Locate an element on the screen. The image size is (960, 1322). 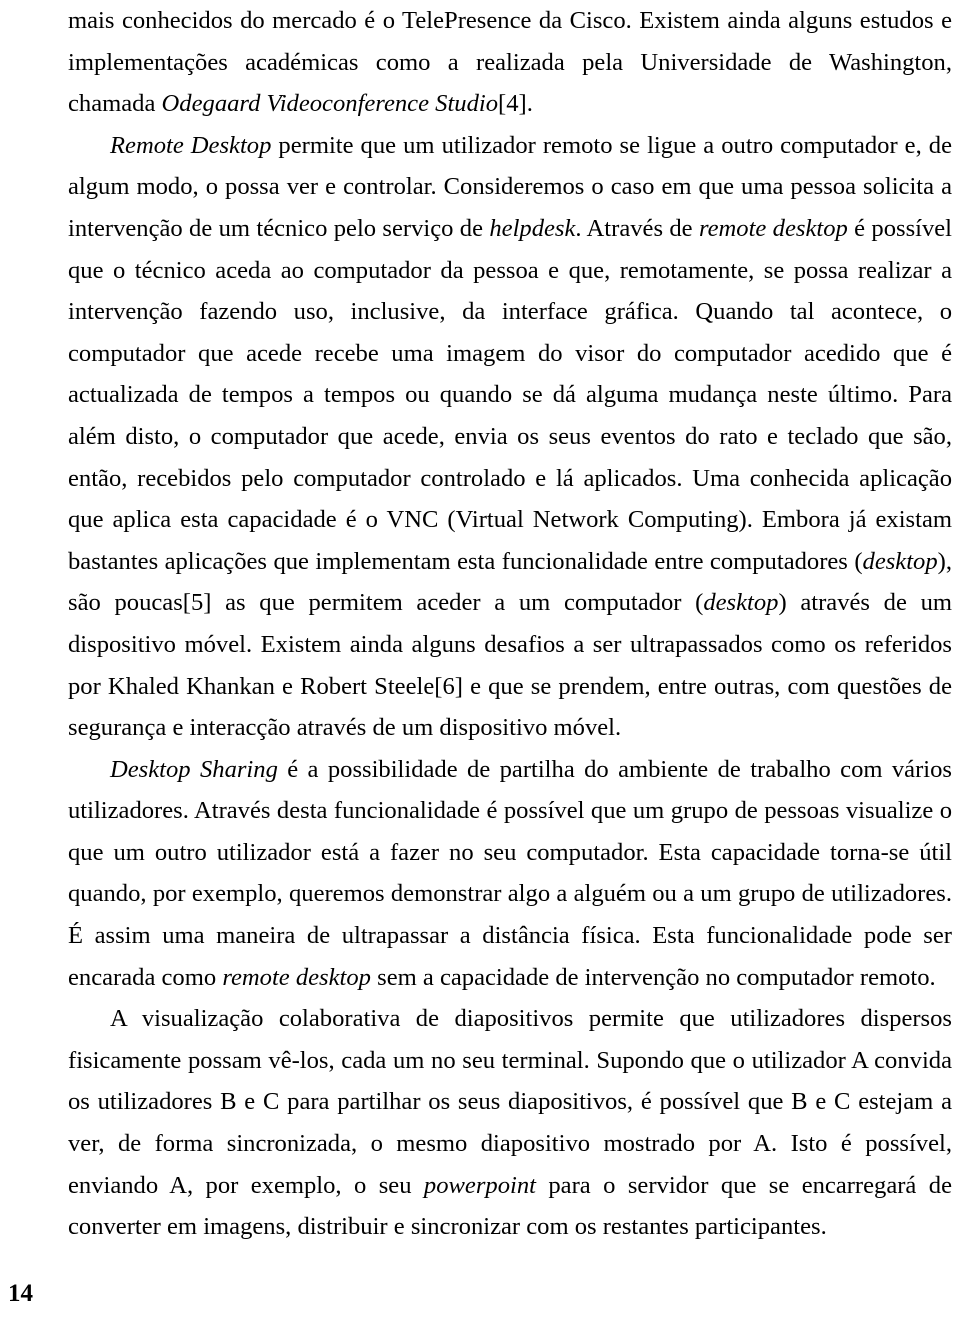
body-text: . Através de is located at coordinates (637, 228).